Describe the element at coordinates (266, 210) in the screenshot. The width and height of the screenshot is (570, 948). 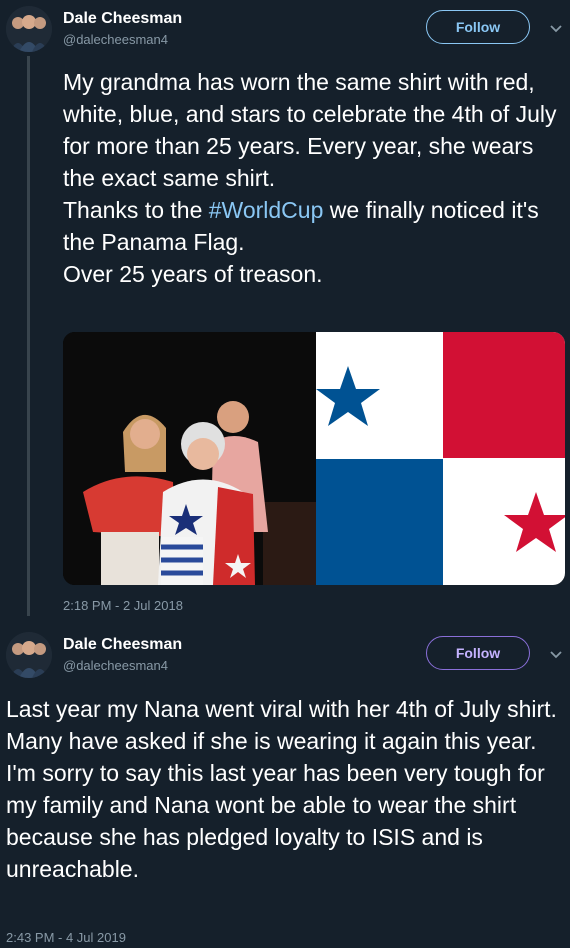
I see `hashtag-link: #WorldCup` at that location.